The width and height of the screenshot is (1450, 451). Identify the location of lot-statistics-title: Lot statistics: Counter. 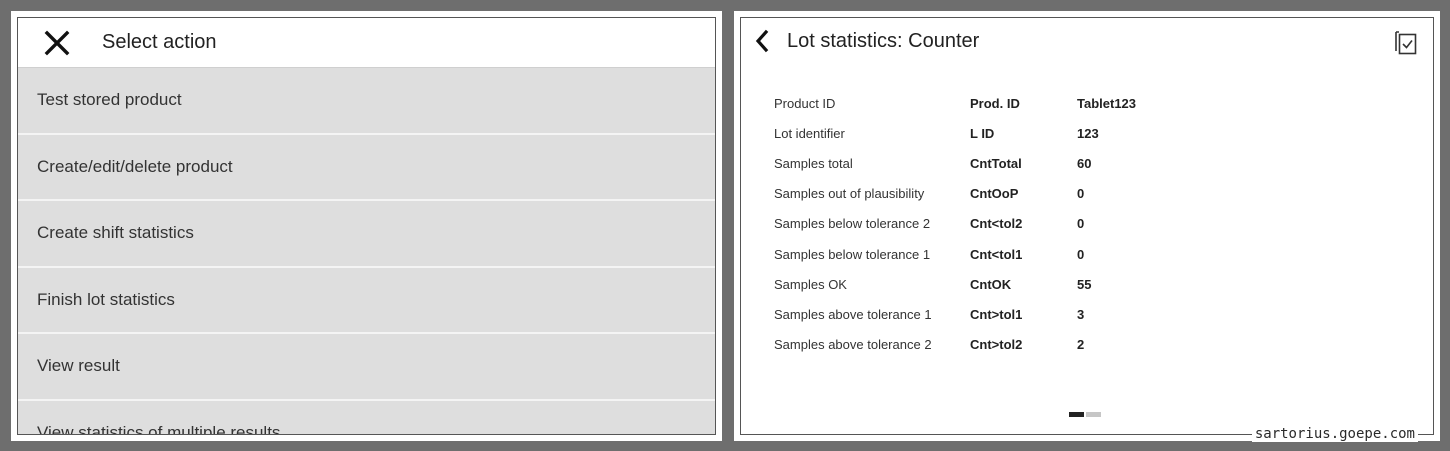
(883, 40).